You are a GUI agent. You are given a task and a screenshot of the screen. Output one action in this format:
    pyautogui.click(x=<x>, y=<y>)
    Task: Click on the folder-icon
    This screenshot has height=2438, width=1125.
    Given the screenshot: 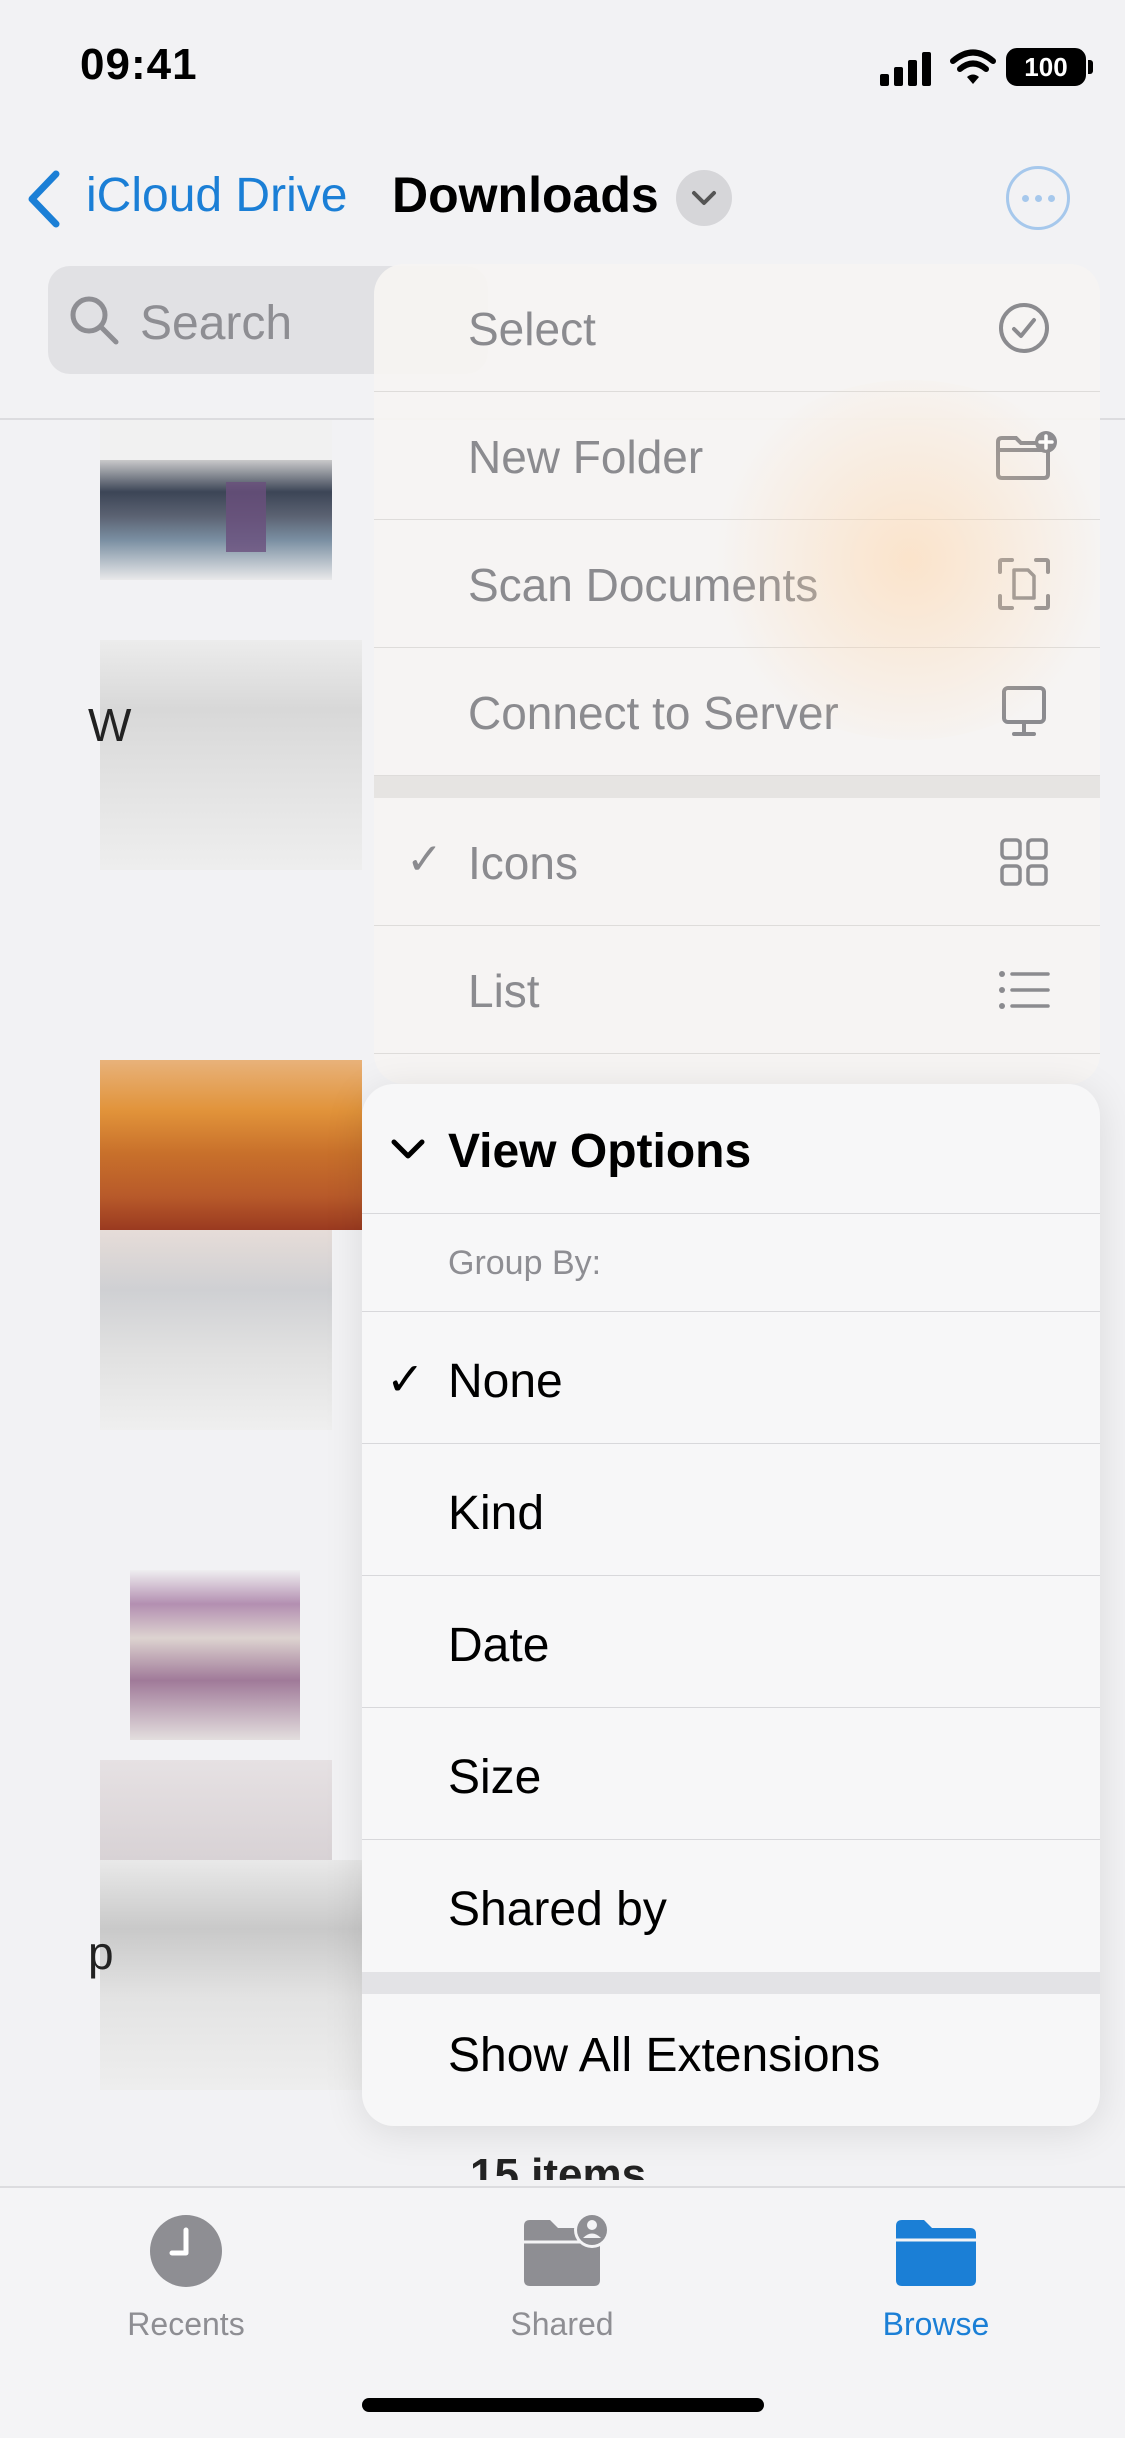 What is the action you would take?
    pyautogui.click(x=936, y=2253)
    